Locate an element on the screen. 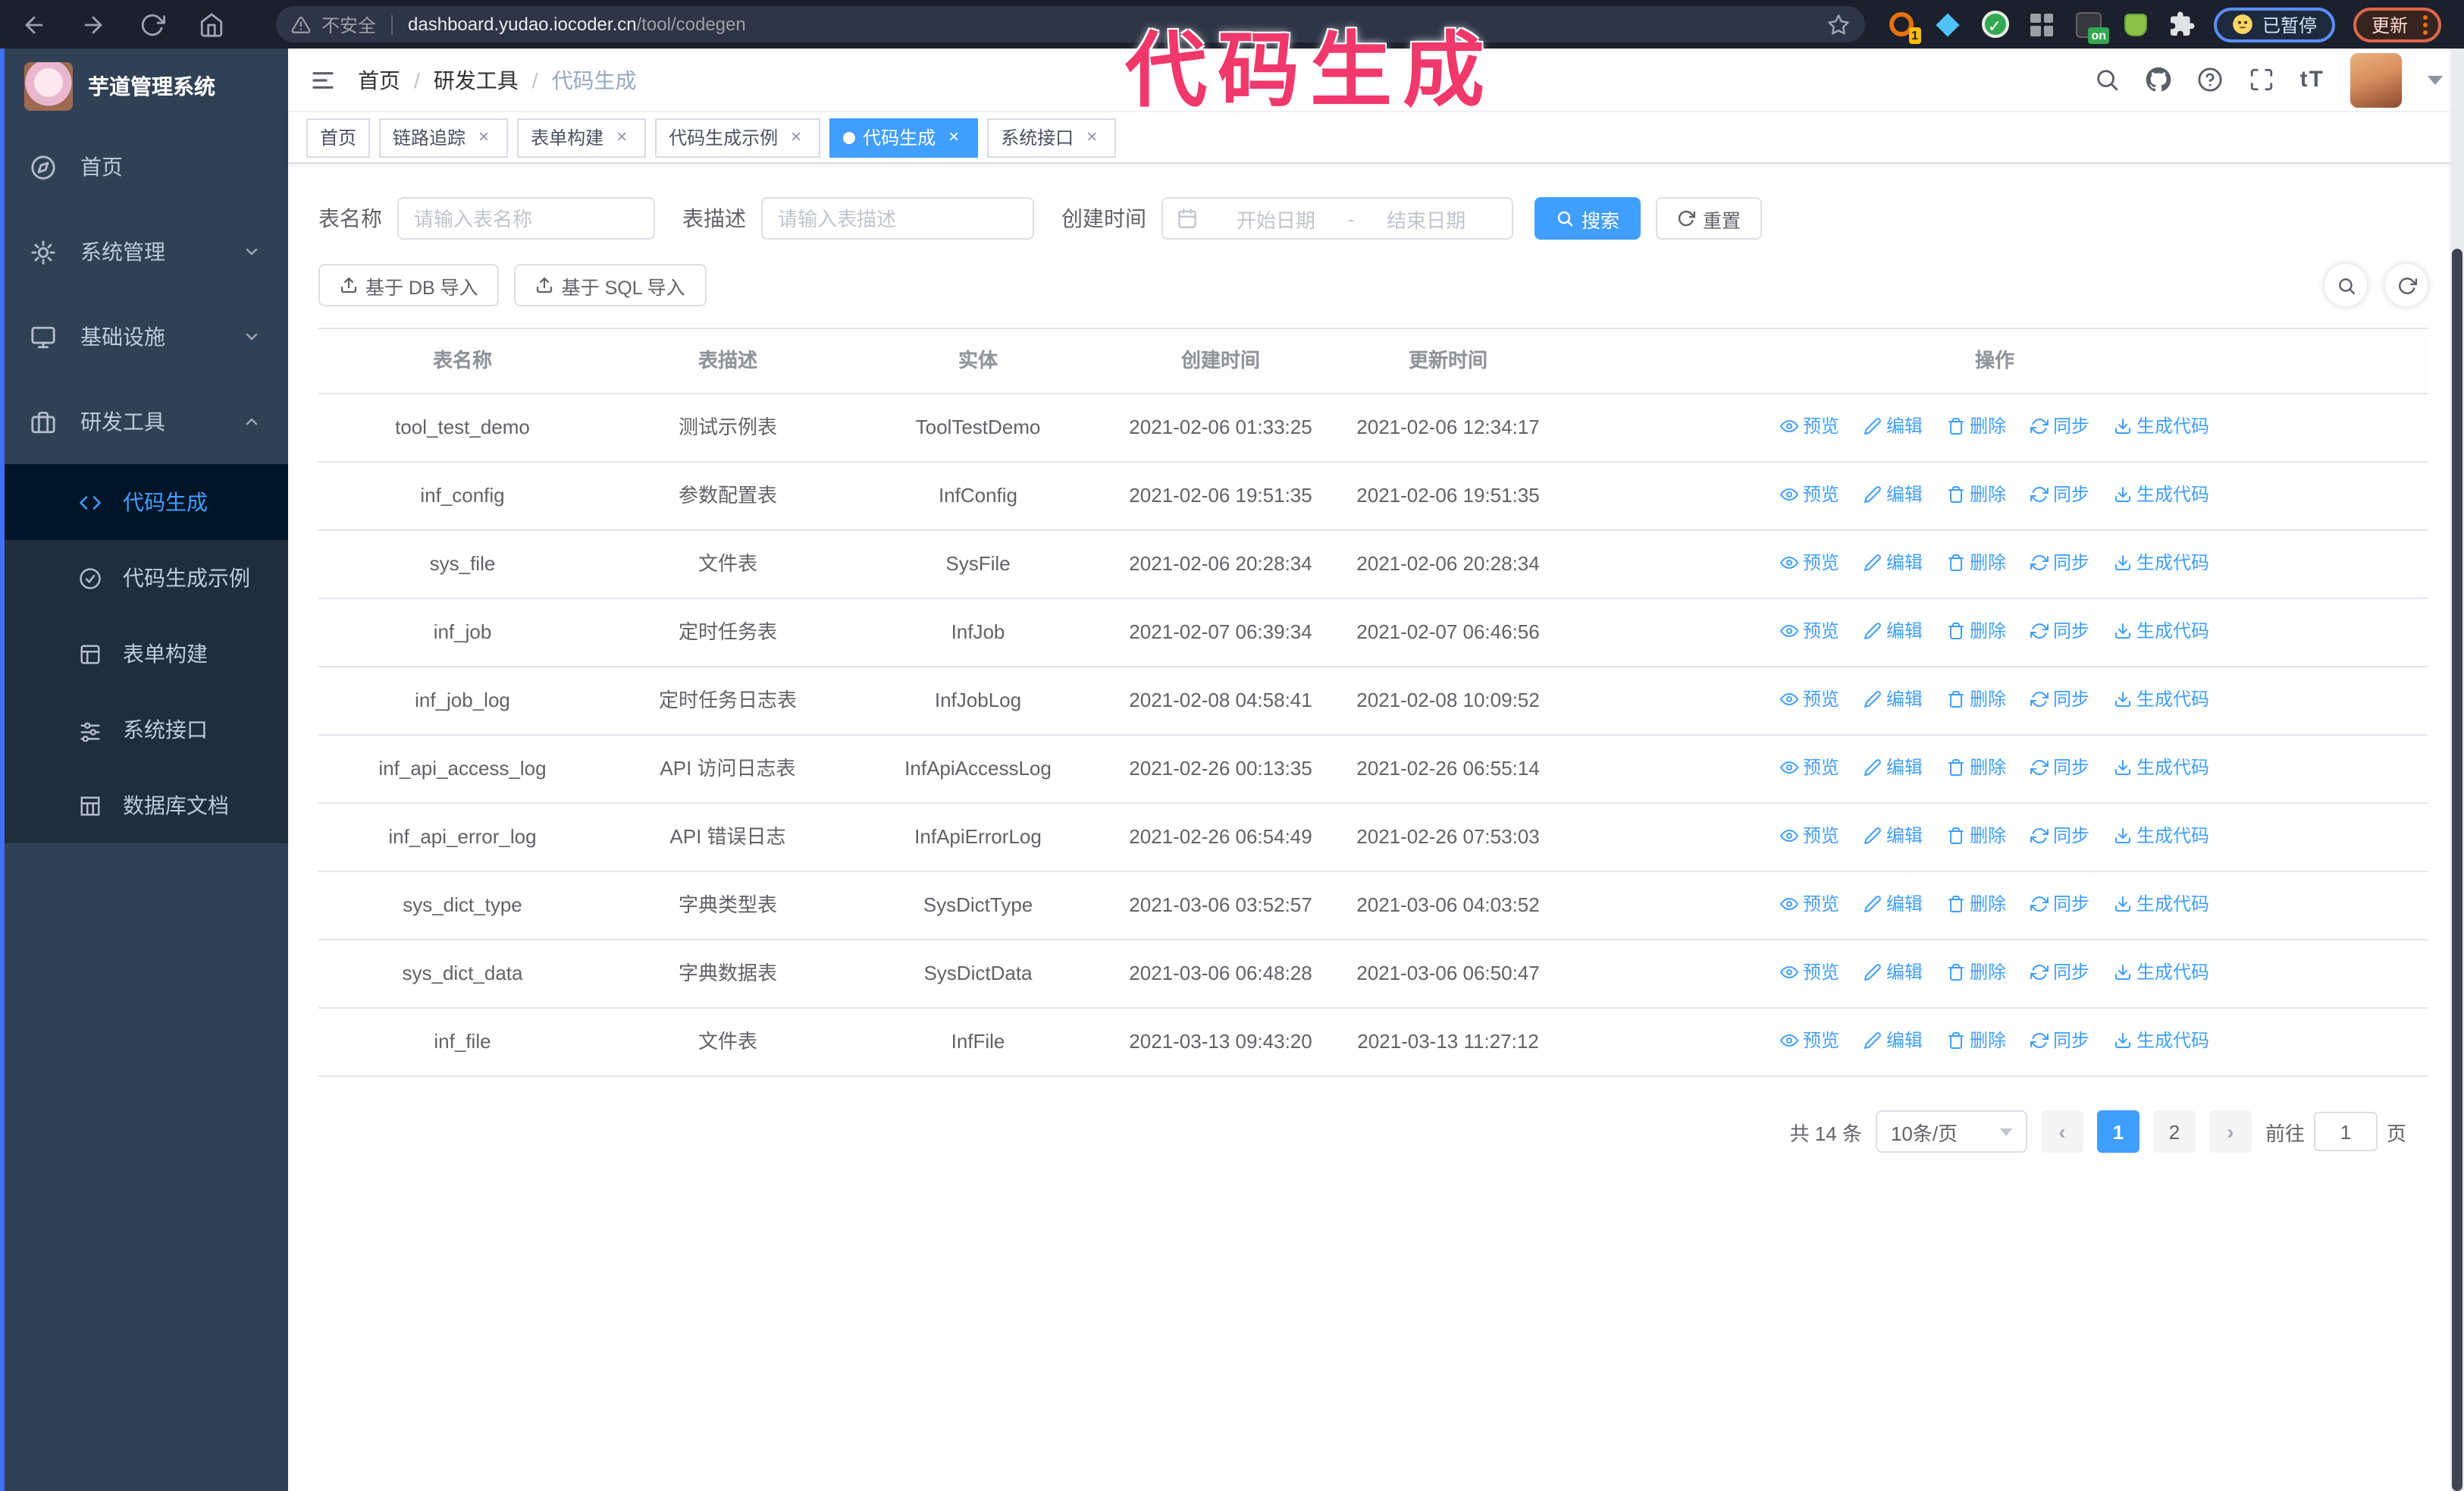 This screenshot has height=1491, width=2464. reset-button: 重置 is located at coordinates (1709, 218).